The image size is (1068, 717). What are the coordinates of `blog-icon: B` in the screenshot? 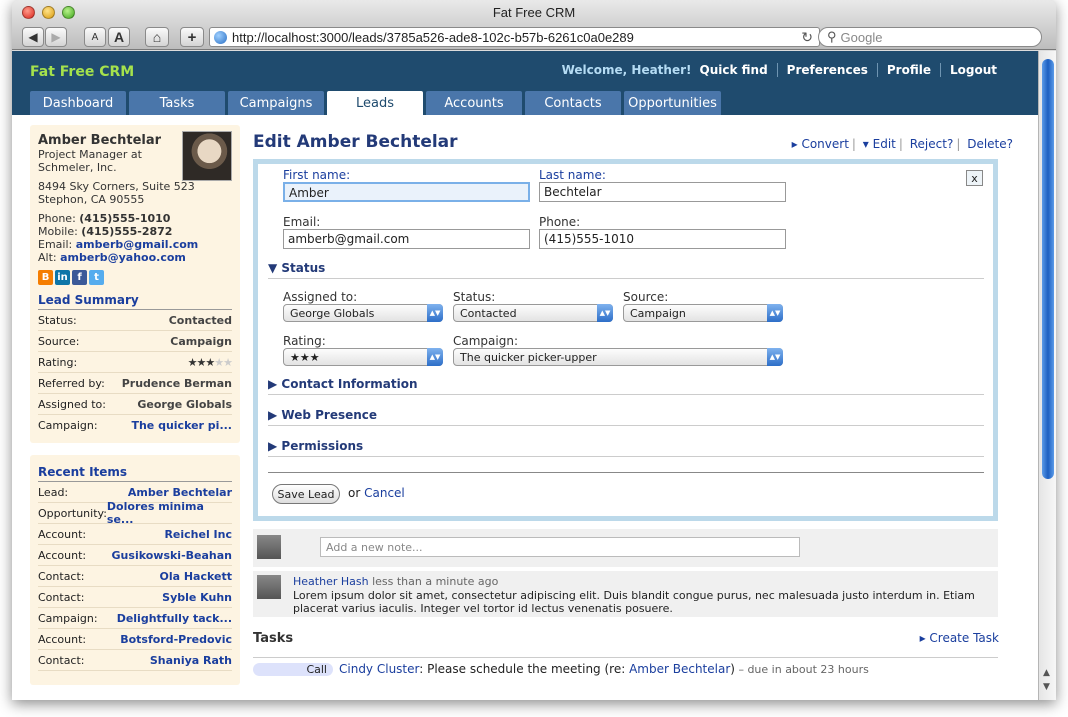 It's located at (45, 277).